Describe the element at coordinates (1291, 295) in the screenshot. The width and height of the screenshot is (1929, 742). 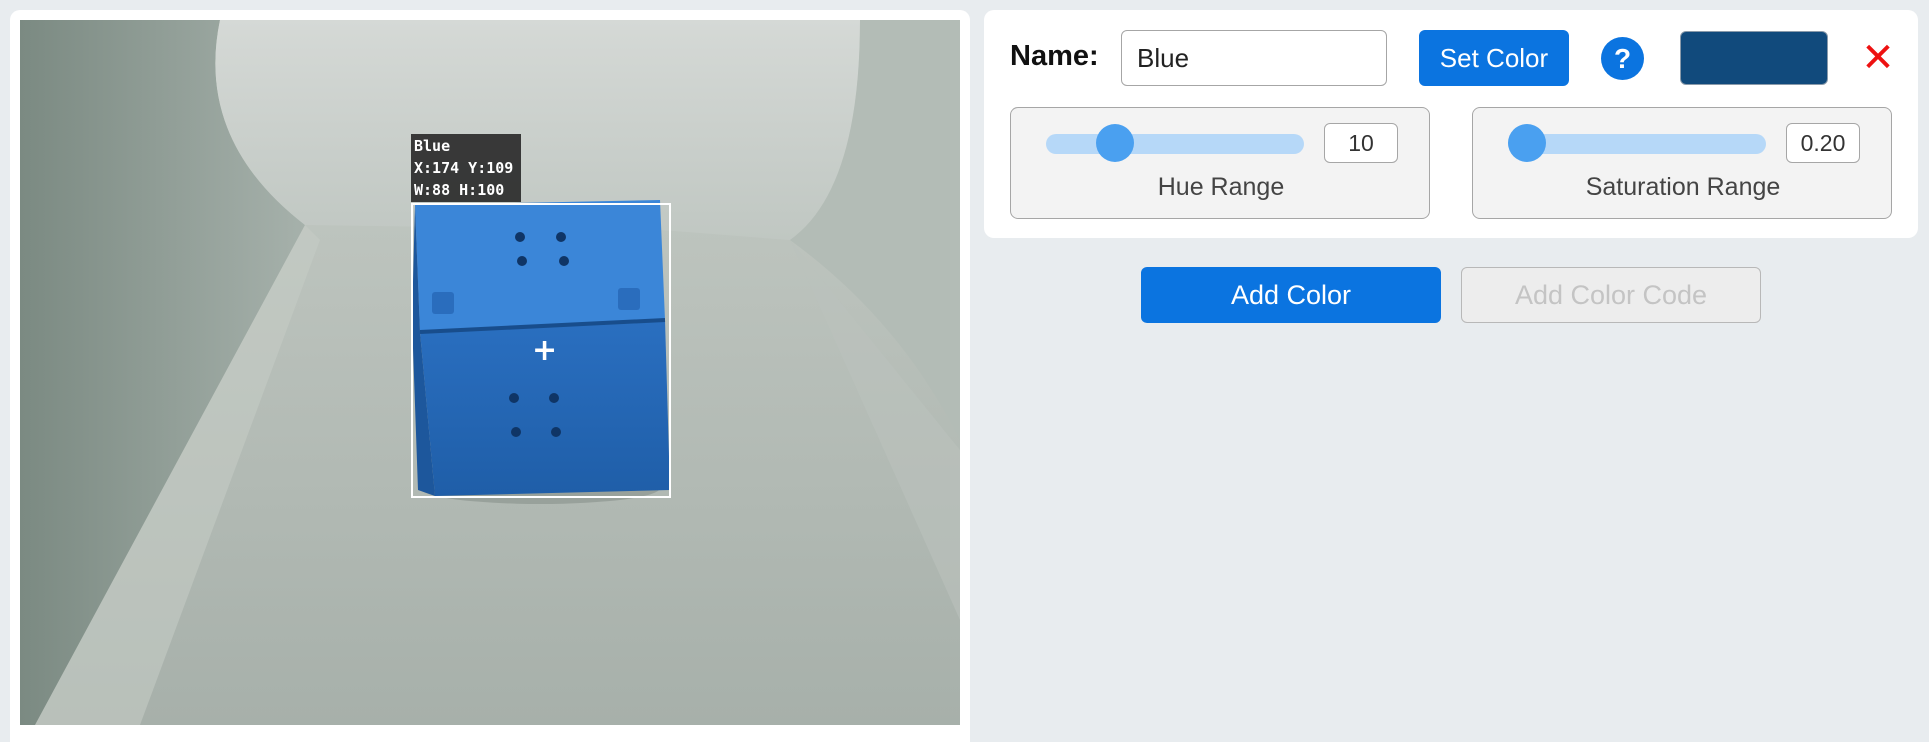
I see `add-color-button: Add Color` at that location.